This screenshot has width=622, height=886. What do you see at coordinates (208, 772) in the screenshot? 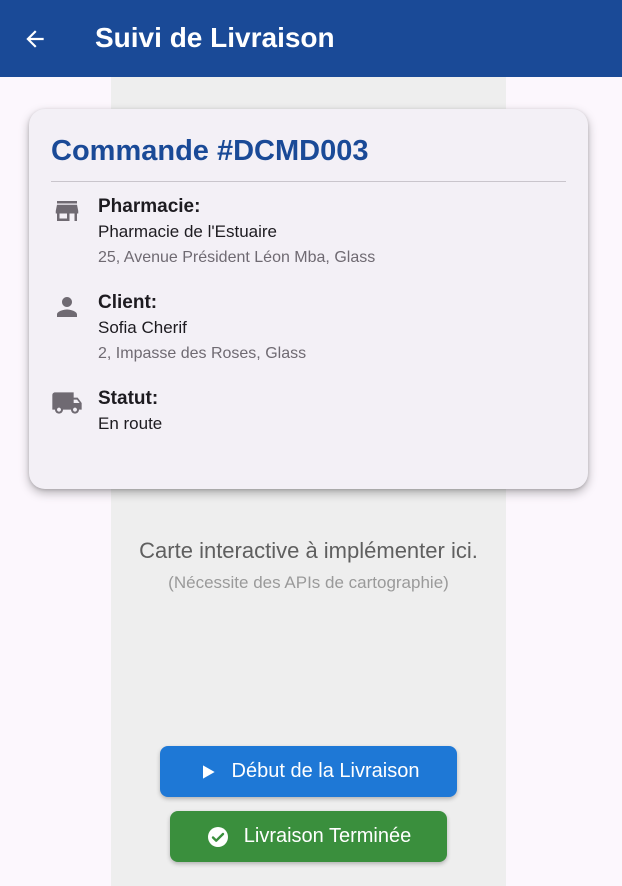
I see `play-icon` at bounding box center [208, 772].